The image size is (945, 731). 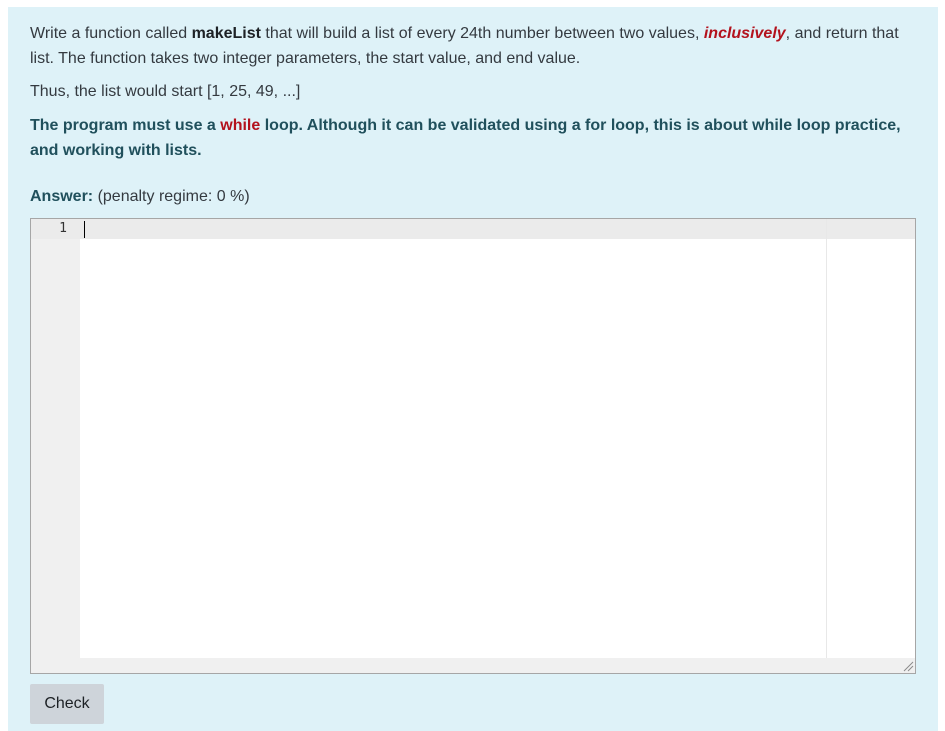 What do you see at coordinates (826, 446) in the screenshot?
I see `print-margin` at bounding box center [826, 446].